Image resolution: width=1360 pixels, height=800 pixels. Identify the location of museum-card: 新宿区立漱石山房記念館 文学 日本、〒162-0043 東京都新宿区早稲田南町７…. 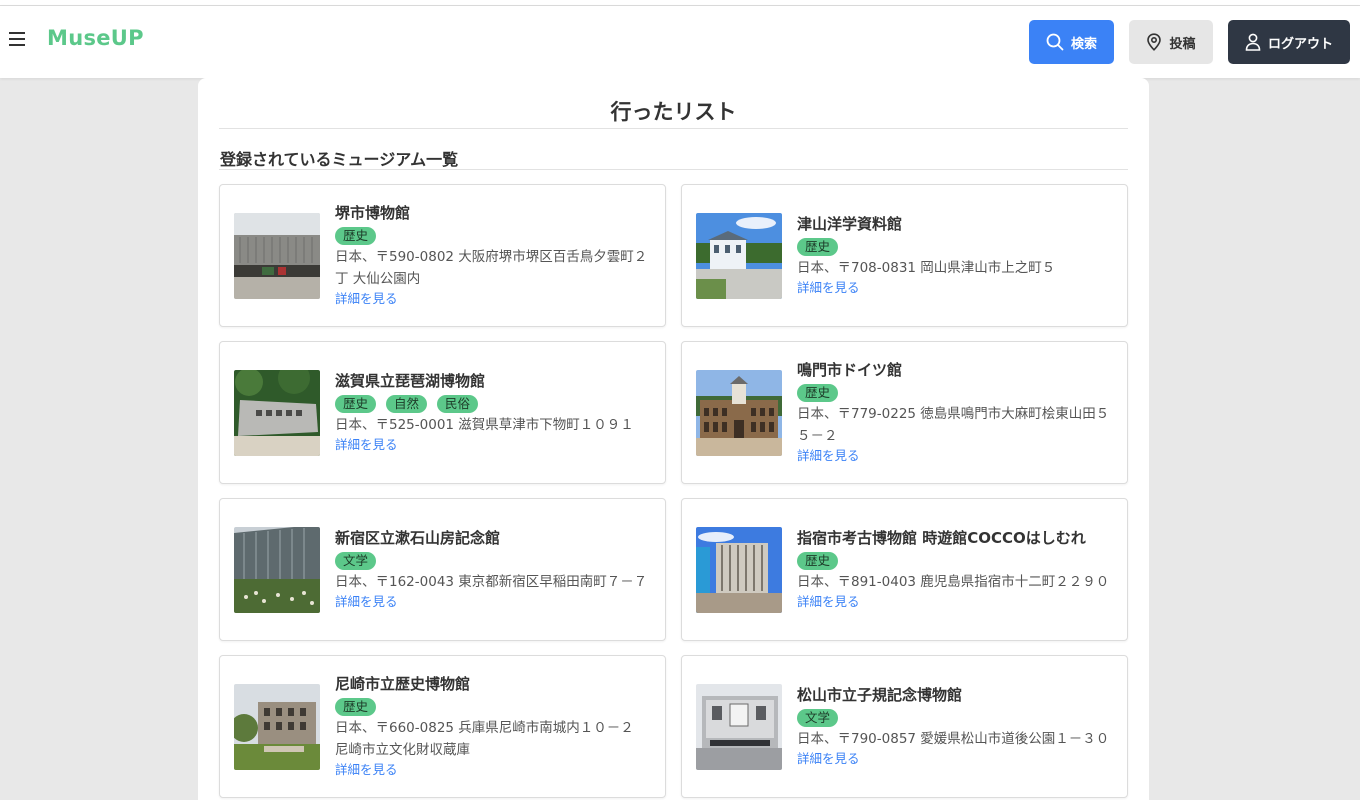
(442, 569).